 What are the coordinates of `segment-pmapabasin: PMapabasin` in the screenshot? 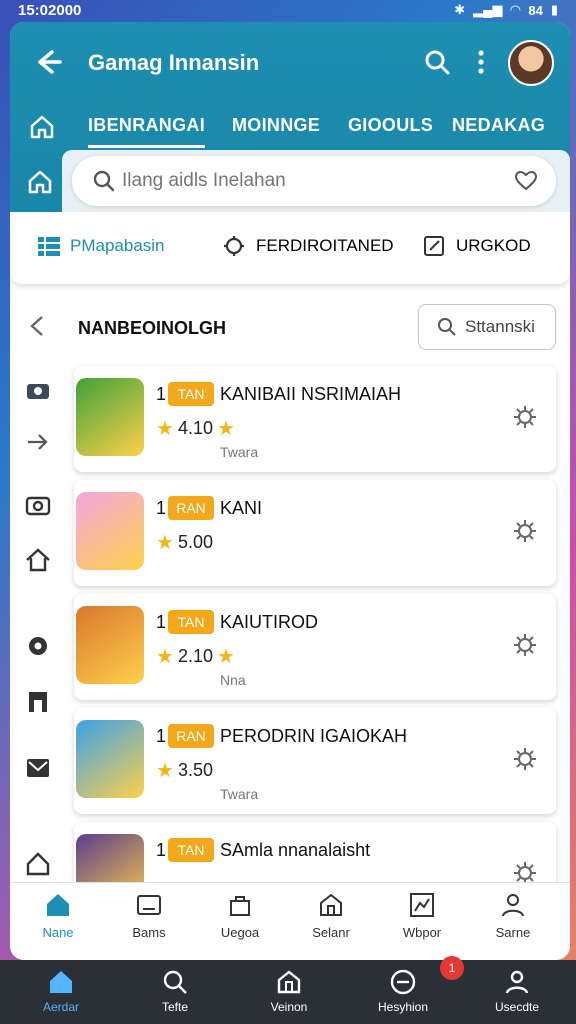 It's located at (100, 246).